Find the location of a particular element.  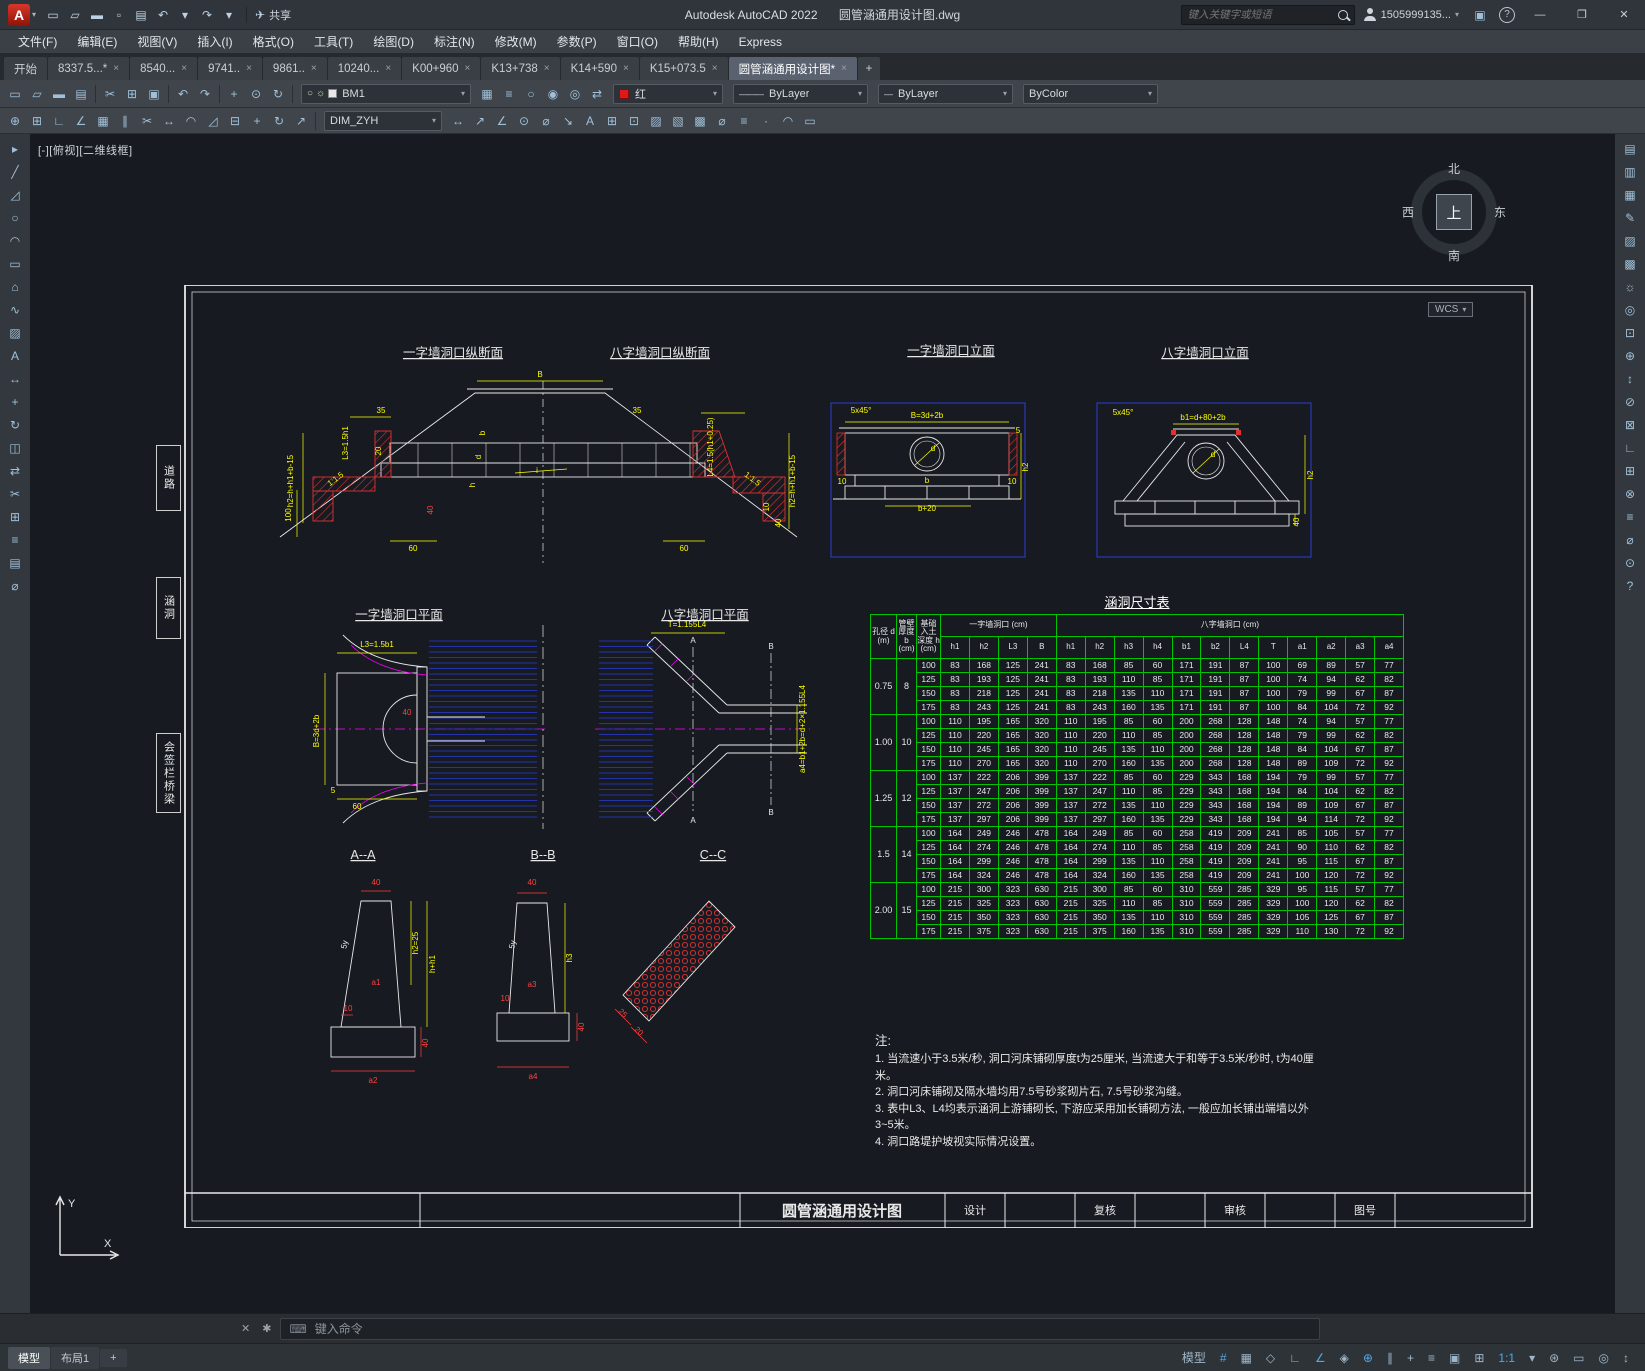

search-icon is located at coordinates (1342, 14).